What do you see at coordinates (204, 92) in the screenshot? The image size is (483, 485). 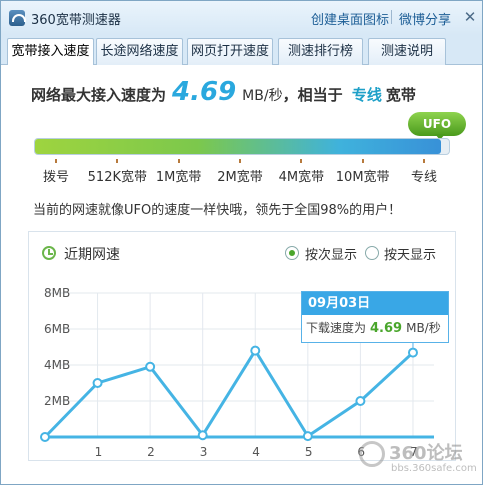 I see `speed-value: 4.69` at bounding box center [204, 92].